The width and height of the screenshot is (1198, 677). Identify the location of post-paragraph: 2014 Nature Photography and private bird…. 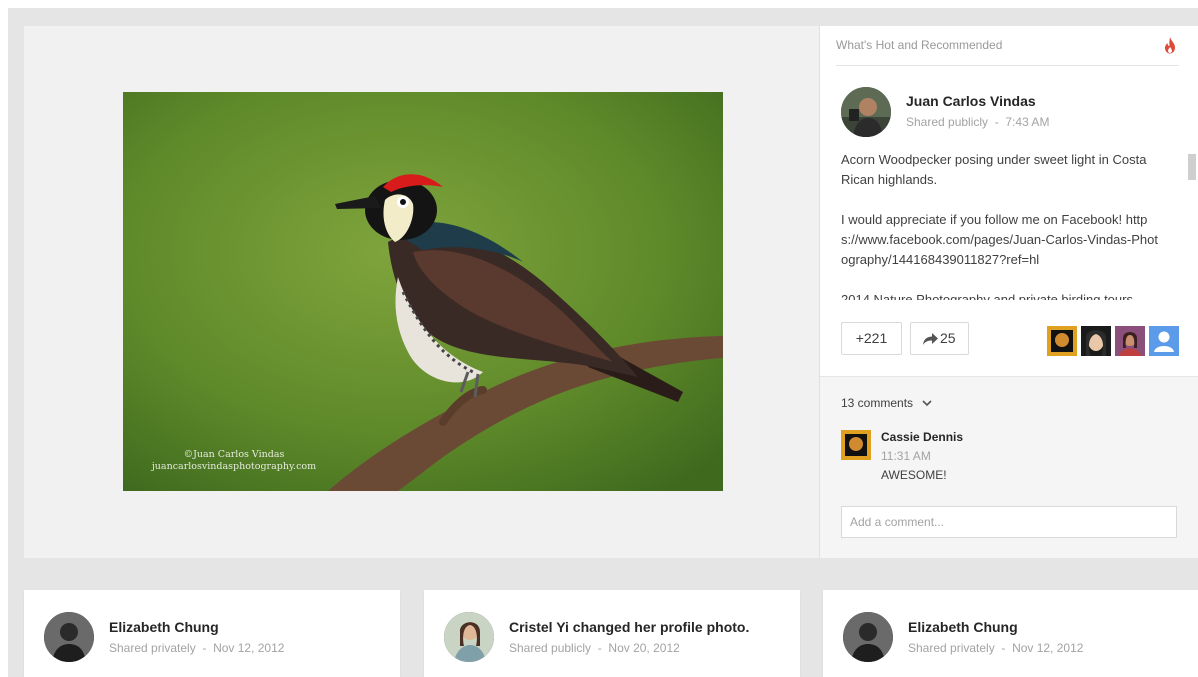
(992, 296).